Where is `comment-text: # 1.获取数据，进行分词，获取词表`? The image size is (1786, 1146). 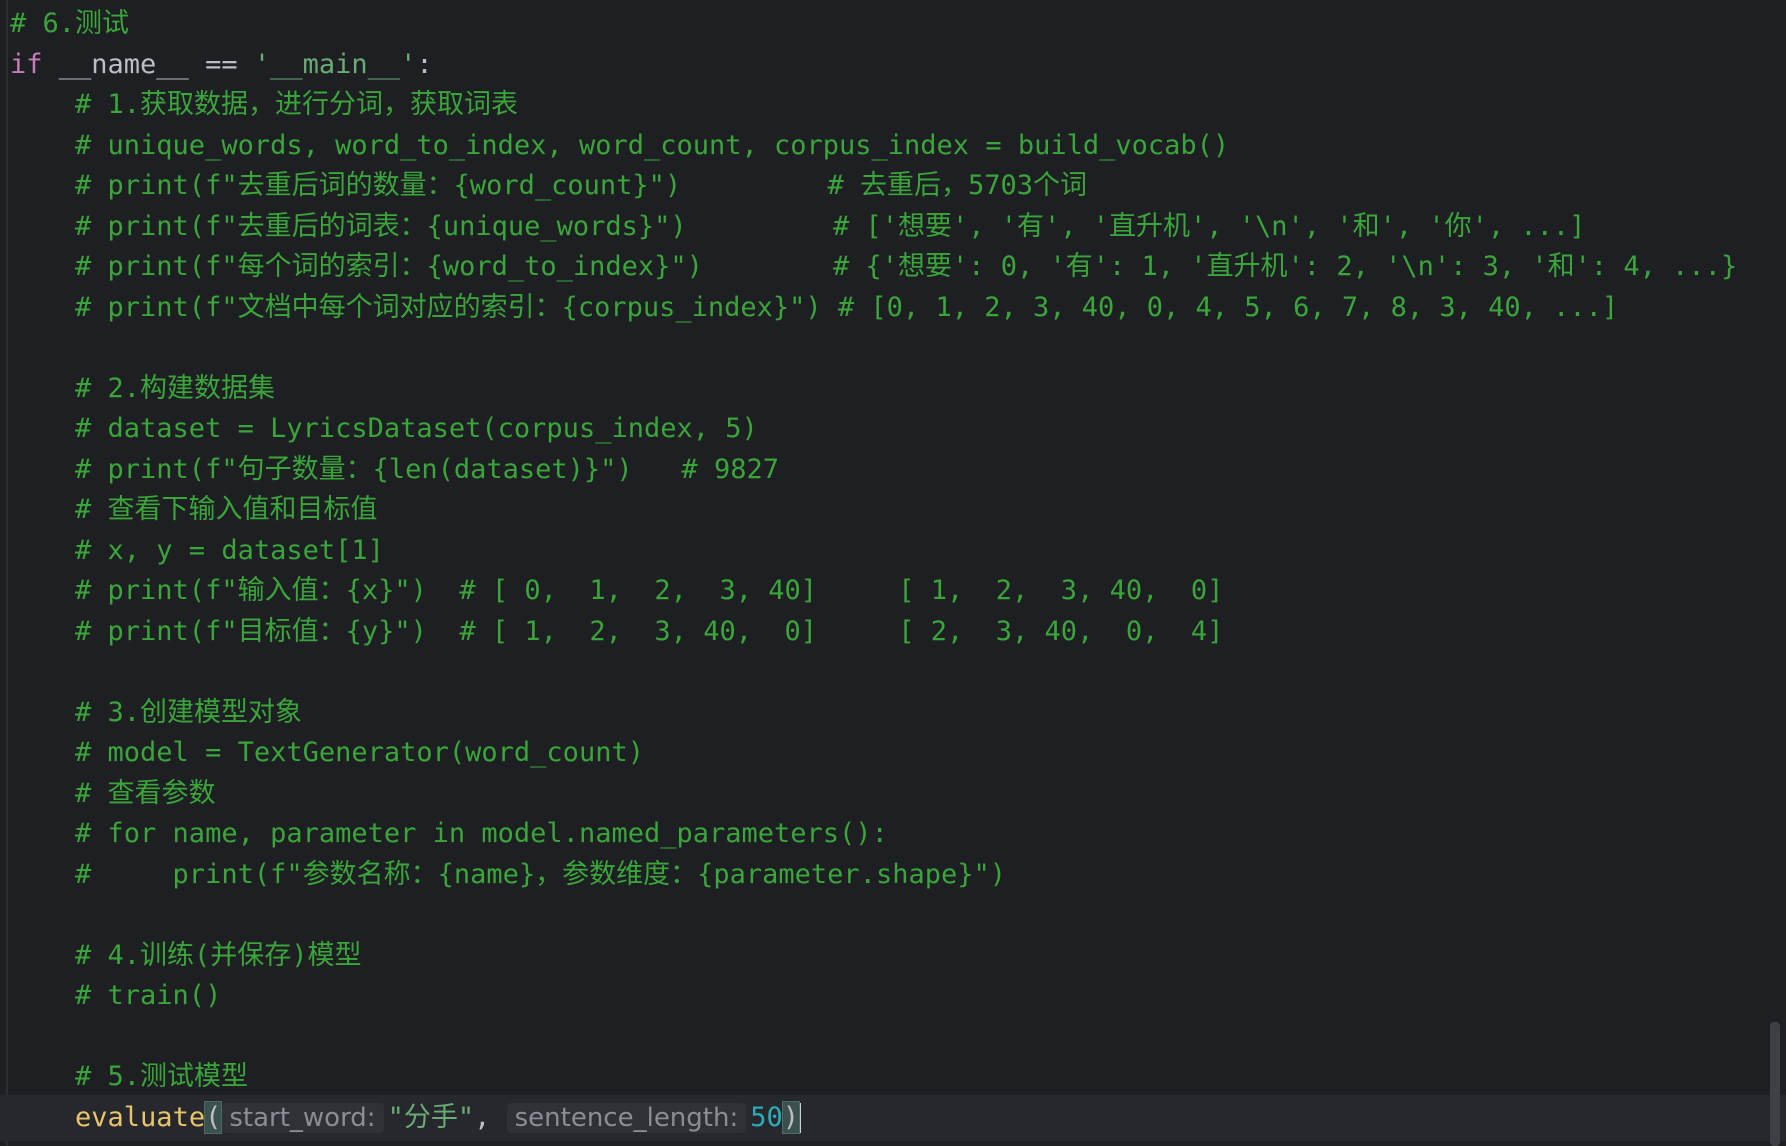
comment-text: # 1.获取数据，进行分词，获取词表 is located at coordinates (264, 104).